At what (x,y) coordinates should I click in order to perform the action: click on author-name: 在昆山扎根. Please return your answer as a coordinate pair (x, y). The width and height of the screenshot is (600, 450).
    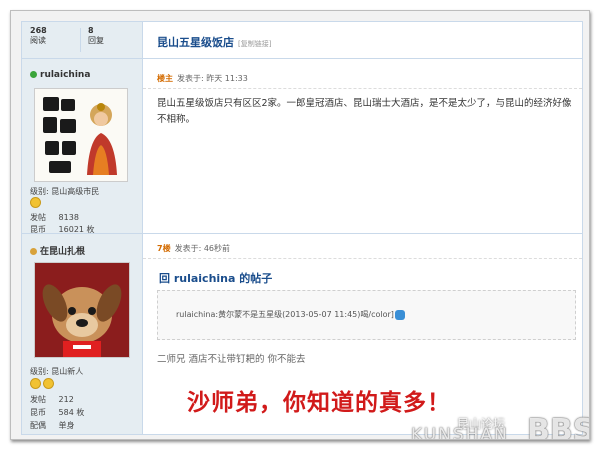
    Looking at the image, I should click on (57, 250).